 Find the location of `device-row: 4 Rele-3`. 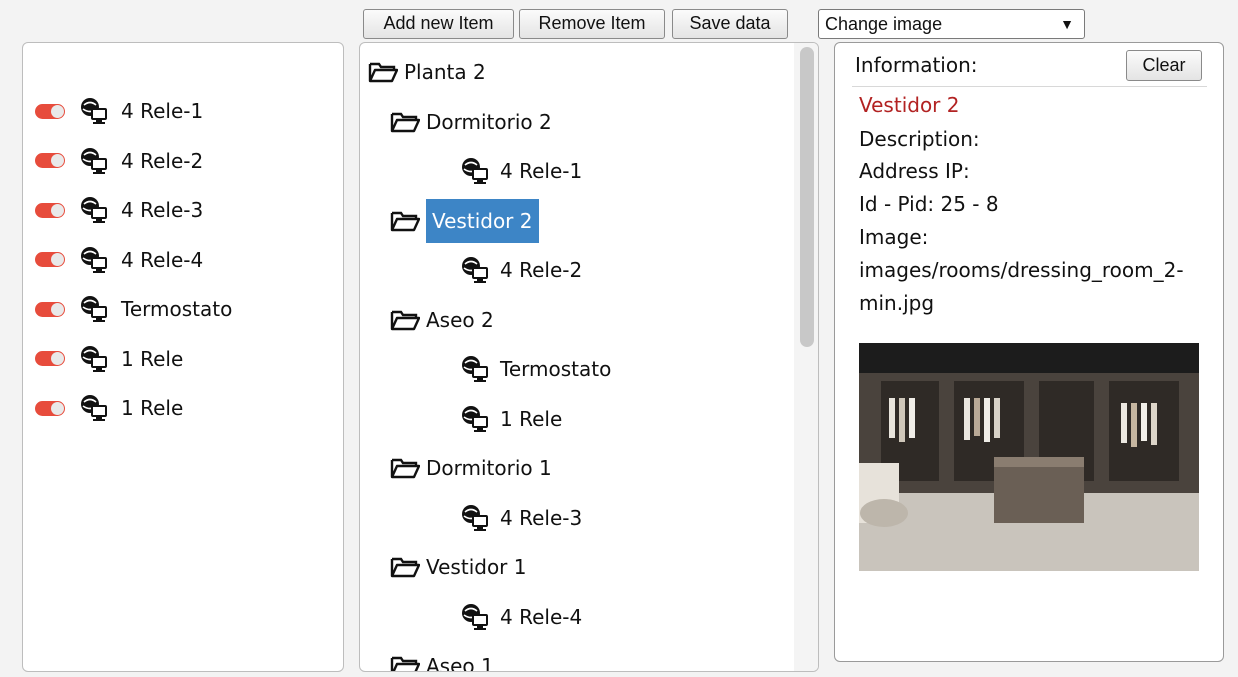

device-row: 4 Rele-3 is located at coordinates (119, 210).